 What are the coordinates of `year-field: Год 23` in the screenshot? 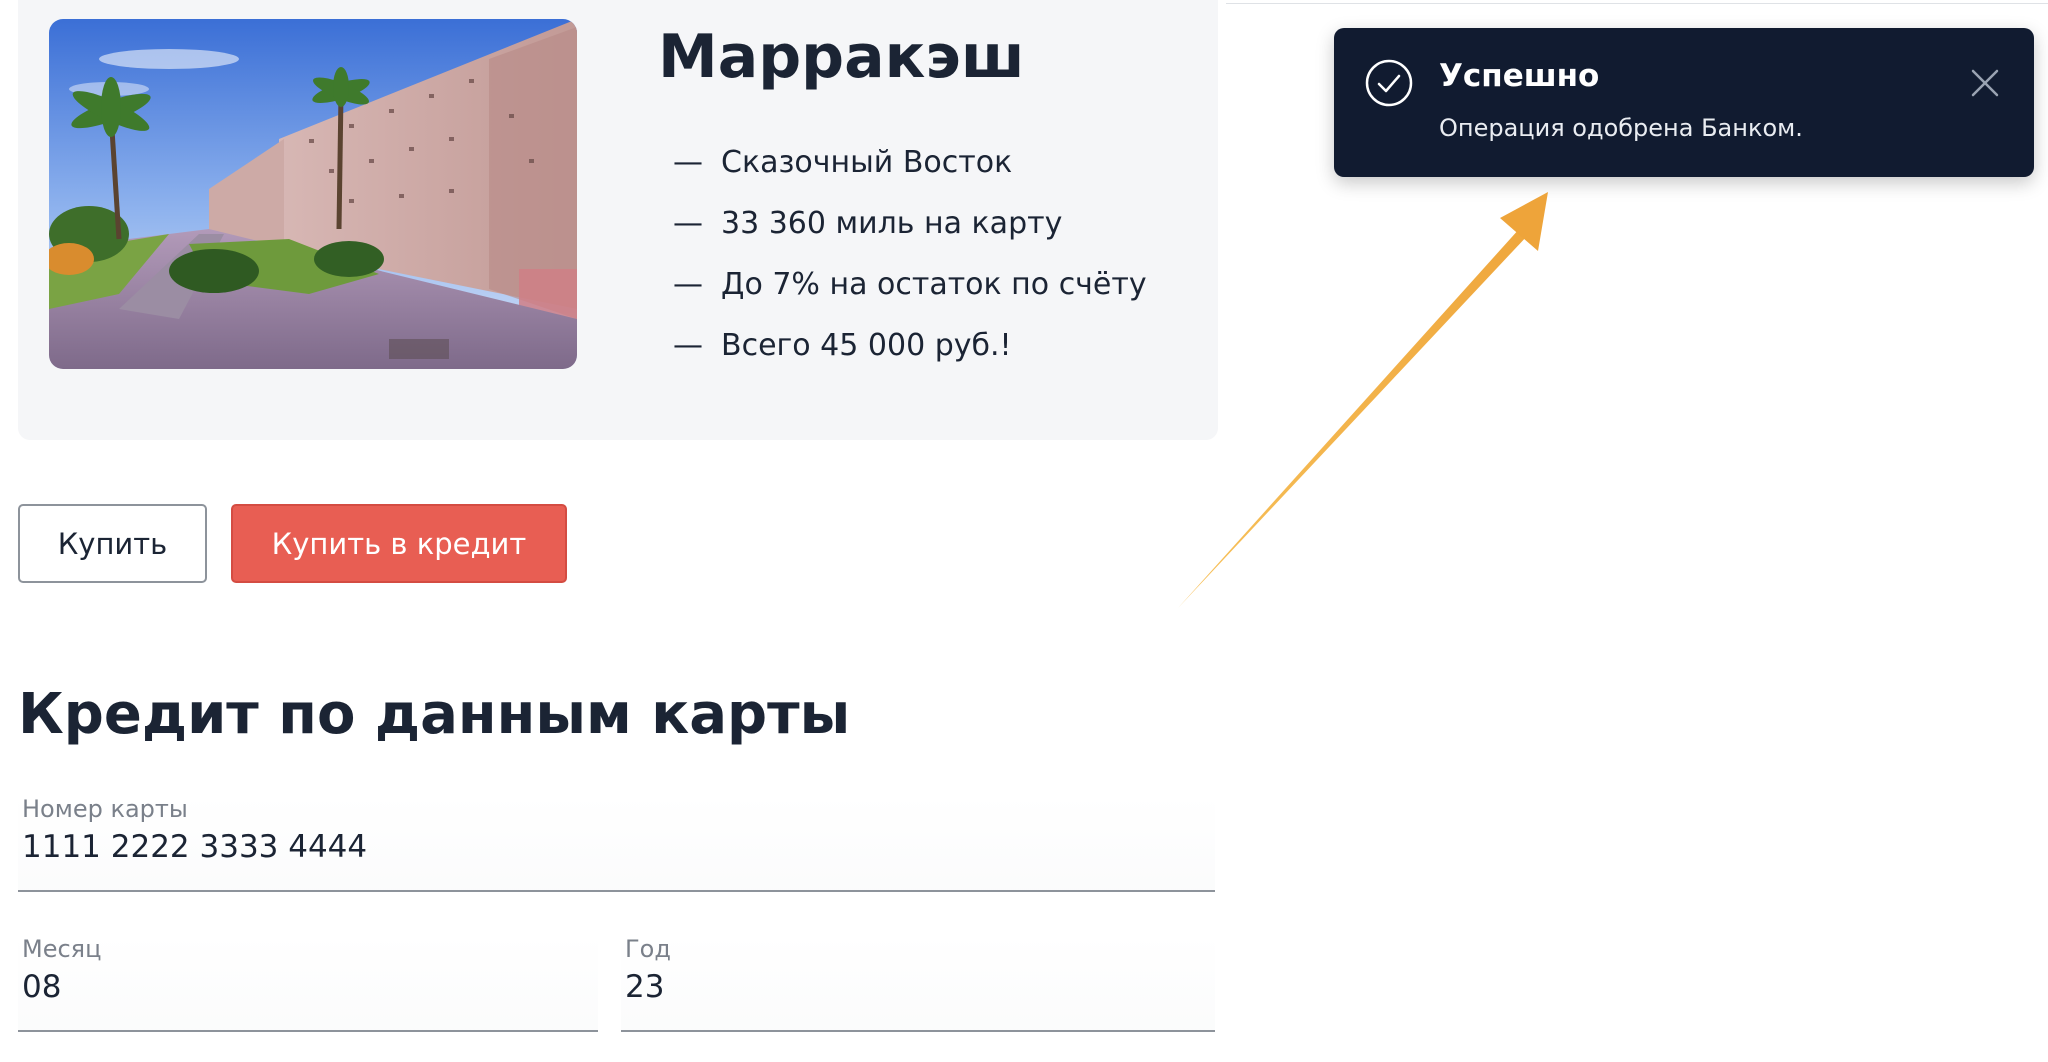 It's located at (918, 983).